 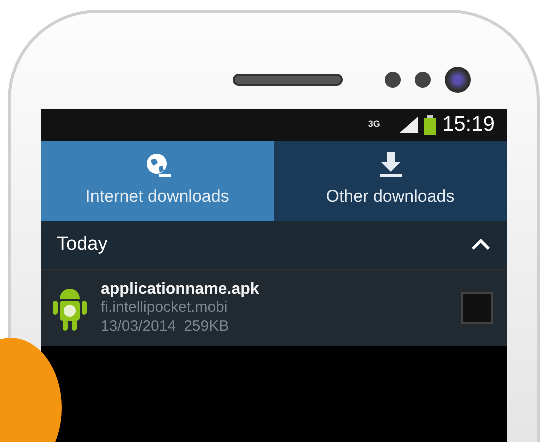 What do you see at coordinates (157, 181) in the screenshot?
I see `tab: Internet downloads` at bounding box center [157, 181].